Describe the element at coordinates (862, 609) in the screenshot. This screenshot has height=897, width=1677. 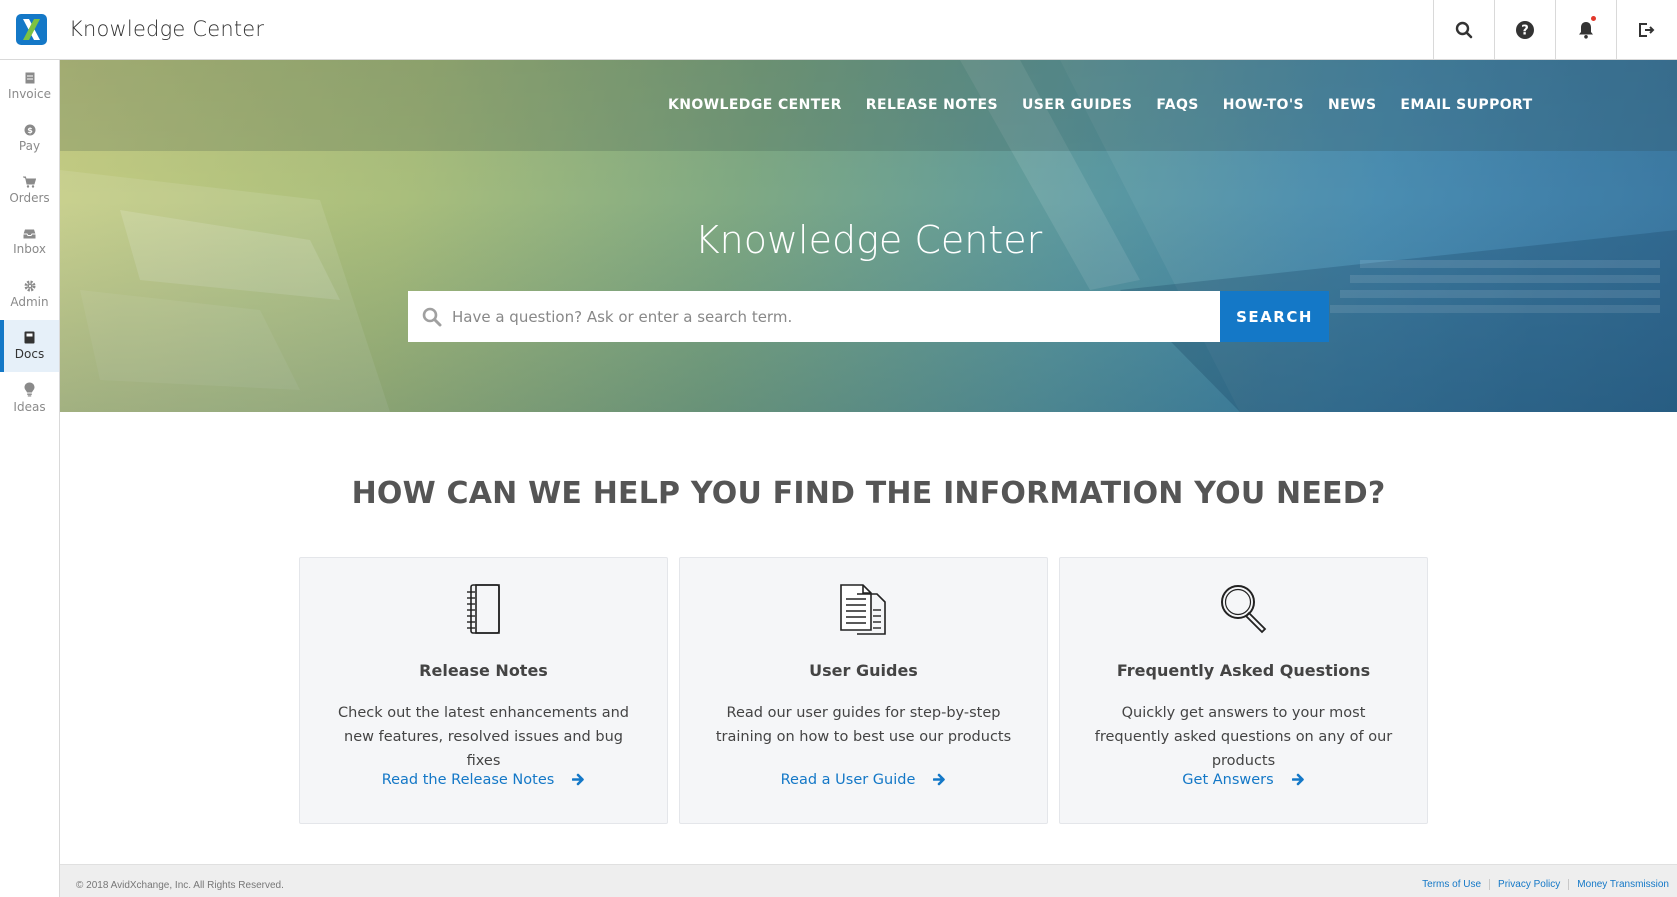
I see `documents-icon` at that location.